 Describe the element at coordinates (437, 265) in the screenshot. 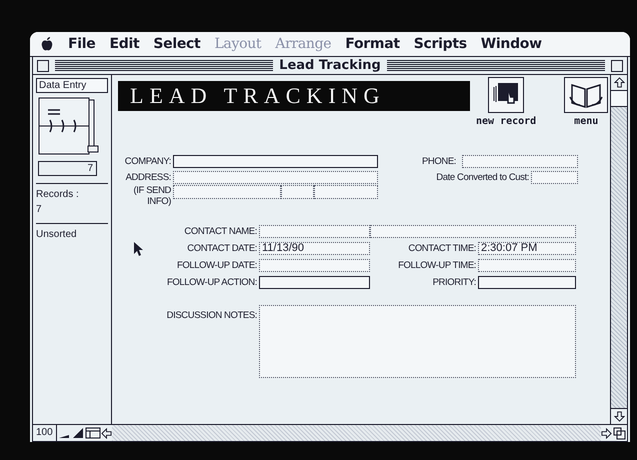

I see `field-label: FOLLOW-UP TIME:` at that location.